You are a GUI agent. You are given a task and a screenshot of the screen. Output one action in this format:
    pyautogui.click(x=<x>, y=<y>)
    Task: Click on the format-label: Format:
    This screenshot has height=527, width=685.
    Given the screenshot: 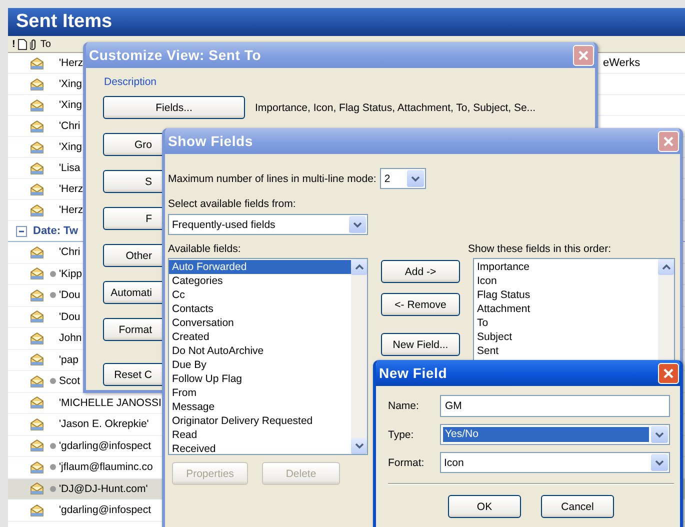 What is the action you would take?
    pyautogui.click(x=407, y=462)
    